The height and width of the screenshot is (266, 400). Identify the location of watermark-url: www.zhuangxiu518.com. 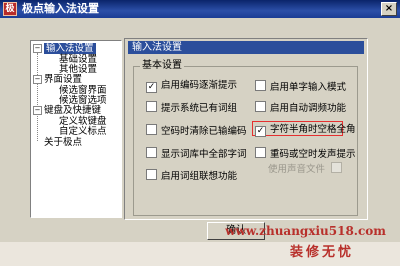
(305, 231).